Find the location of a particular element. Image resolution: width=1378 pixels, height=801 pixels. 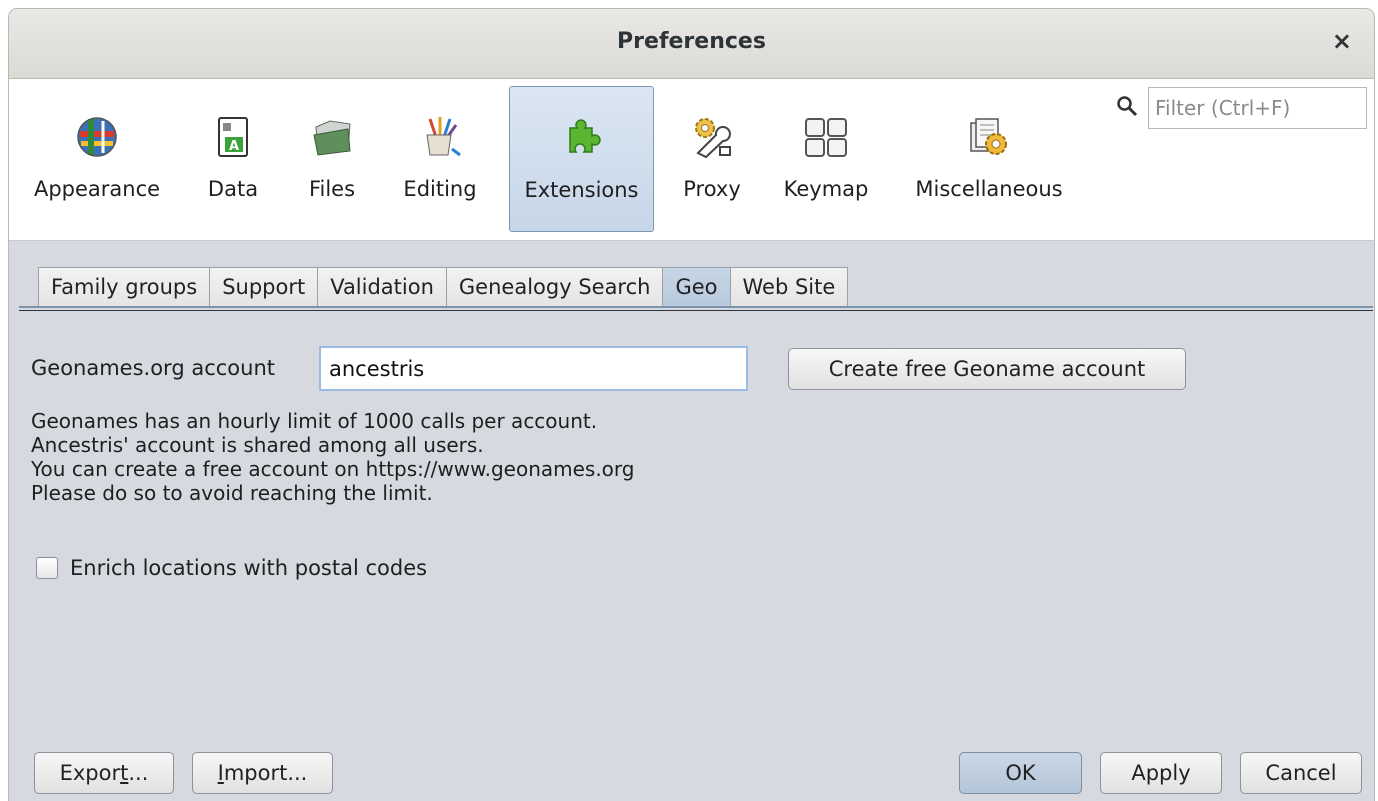

postal-codes-label: Enrich locations with postal codes is located at coordinates (249, 568).